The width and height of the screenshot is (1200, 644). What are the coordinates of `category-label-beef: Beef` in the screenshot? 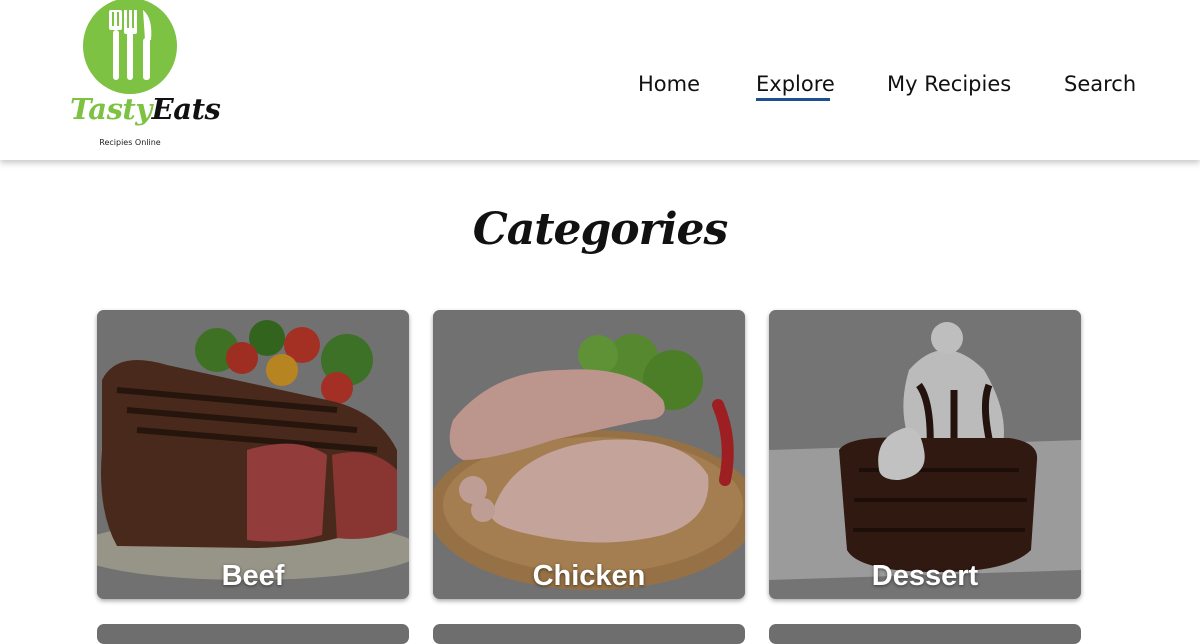 It's located at (253, 576).